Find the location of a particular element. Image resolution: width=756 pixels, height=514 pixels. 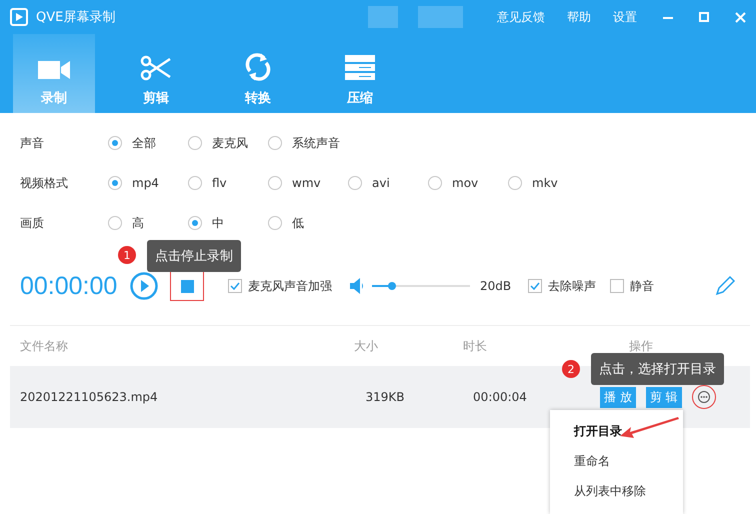

column-header: 时长 is located at coordinates (475, 346).